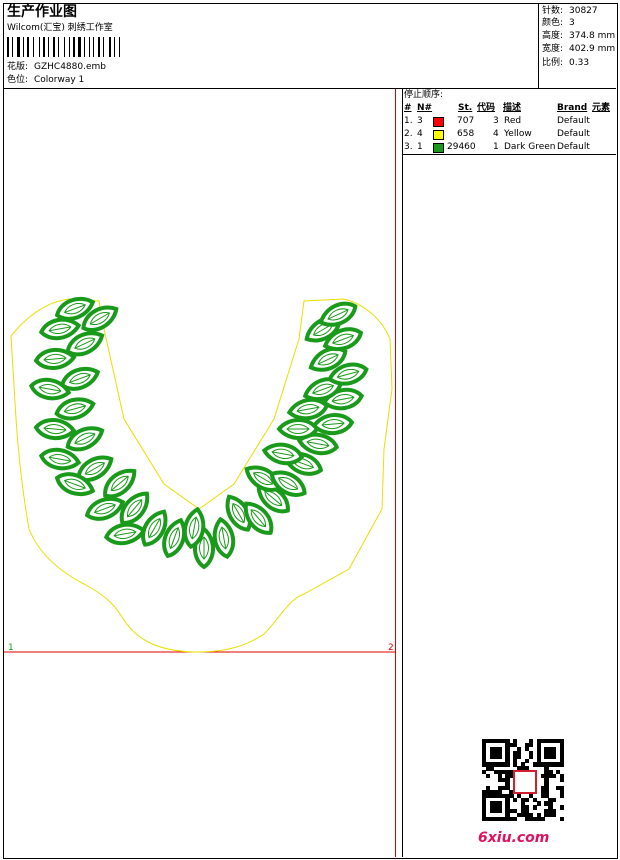  I want to click on col-desc: 描述, so click(512, 108).